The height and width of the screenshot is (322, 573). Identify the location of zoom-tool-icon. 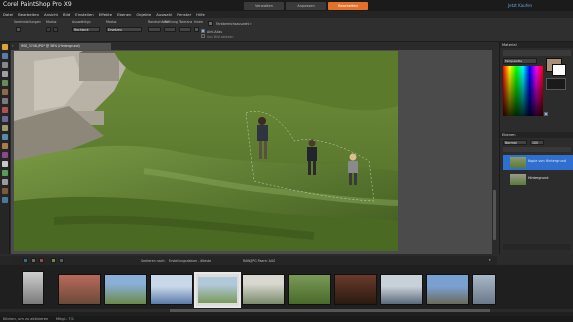
(5, 56).